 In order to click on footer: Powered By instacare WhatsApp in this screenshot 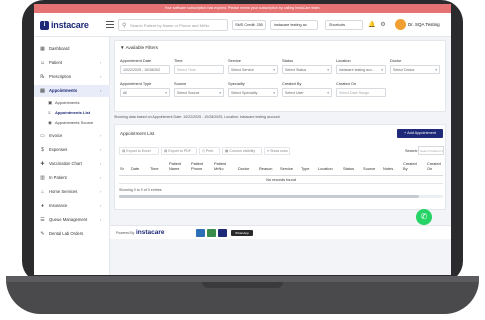, I will do `click(280, 232)`.